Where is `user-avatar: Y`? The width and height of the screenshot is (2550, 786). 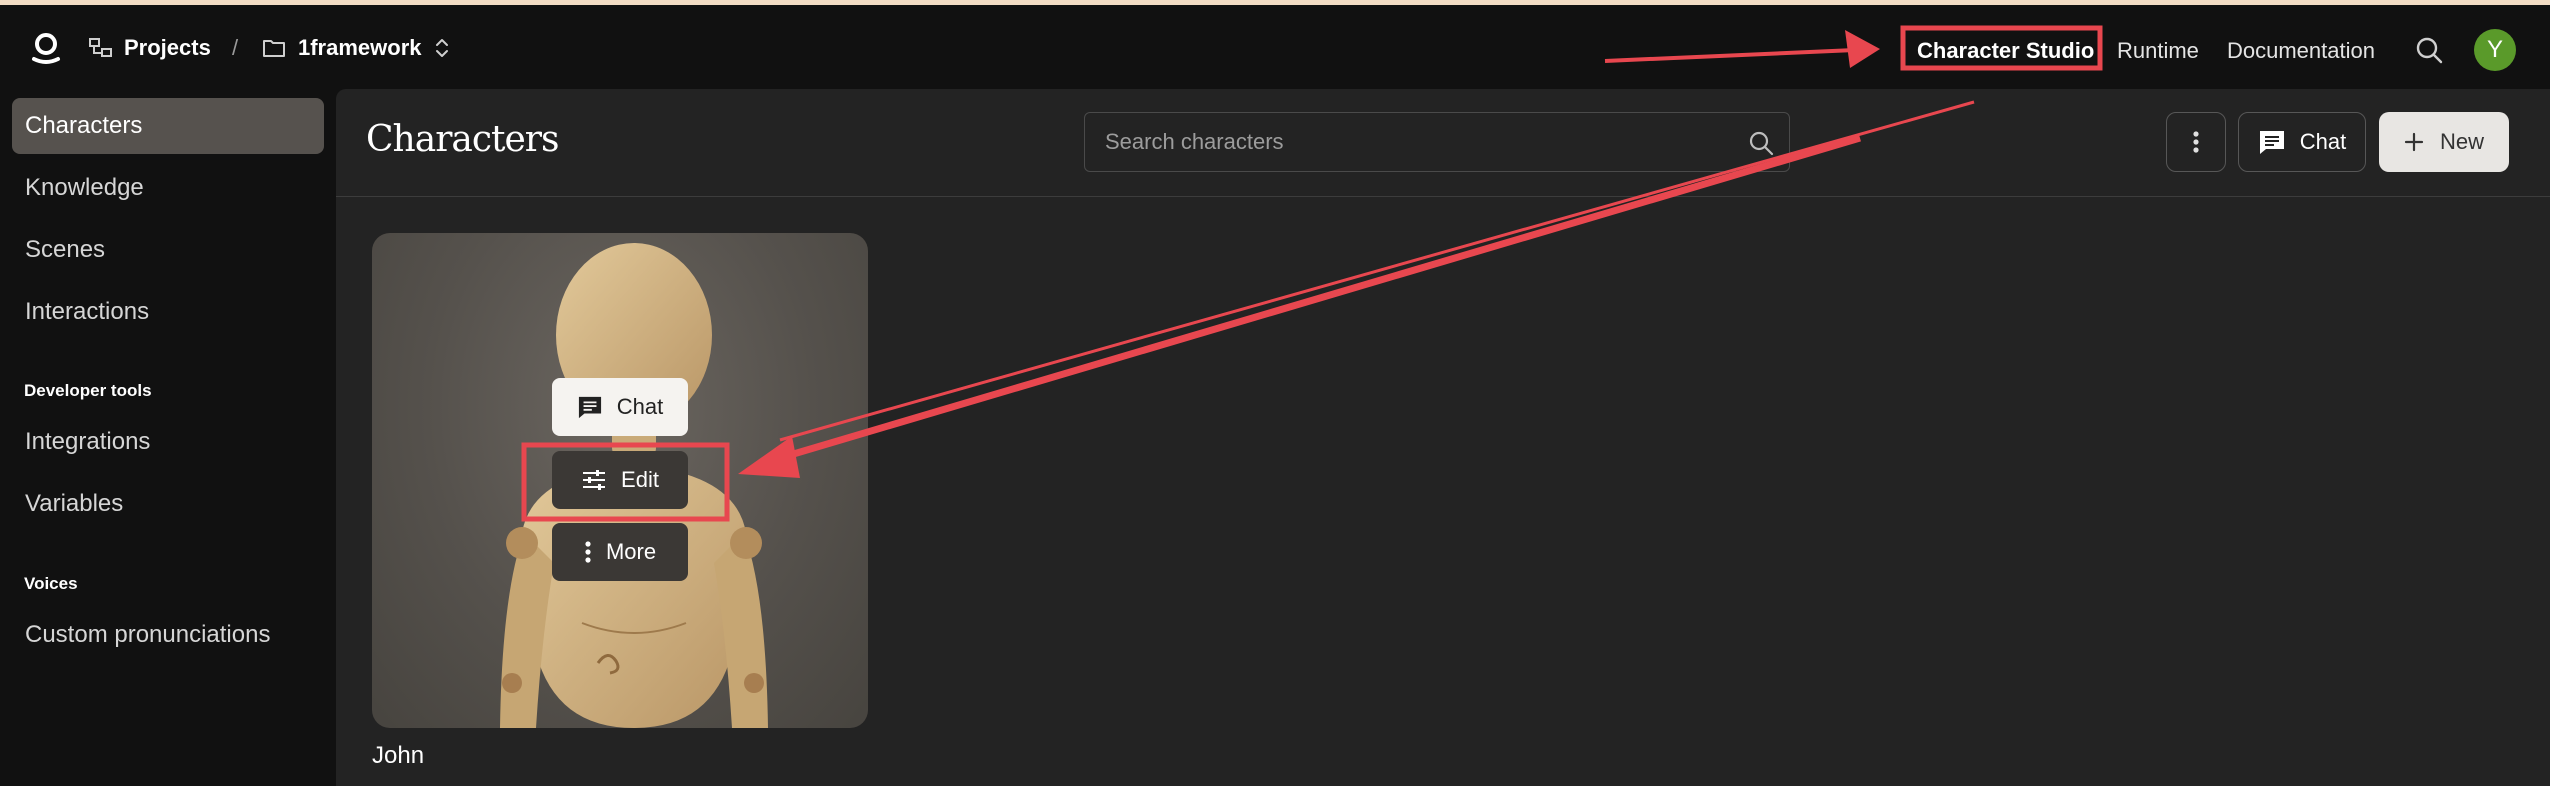
user-avatar: Y is located at coordinates (2495, 50).